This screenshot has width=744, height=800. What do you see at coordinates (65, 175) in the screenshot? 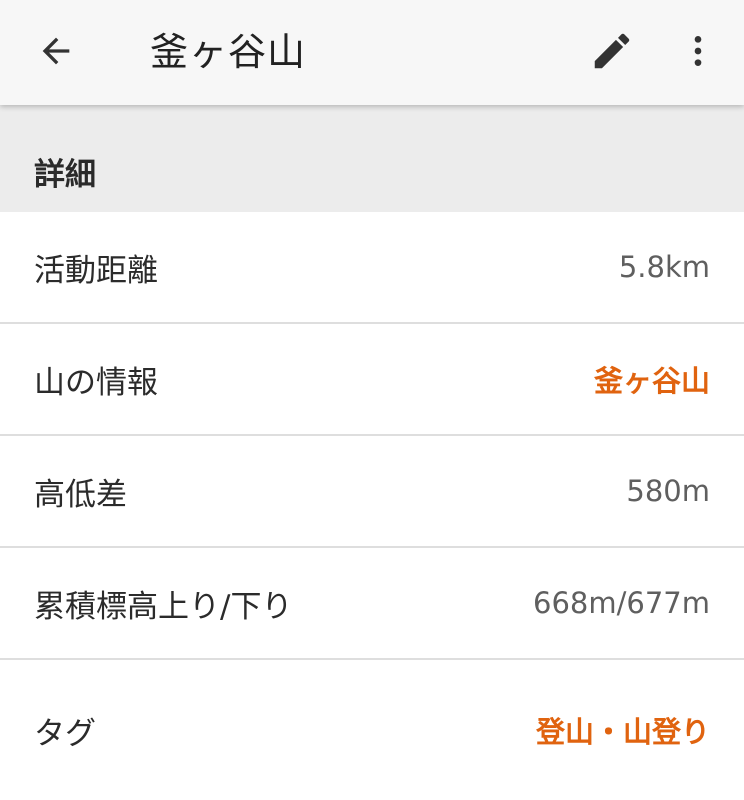
I see `section-title: 詳細` at bounding box center [65, 175].